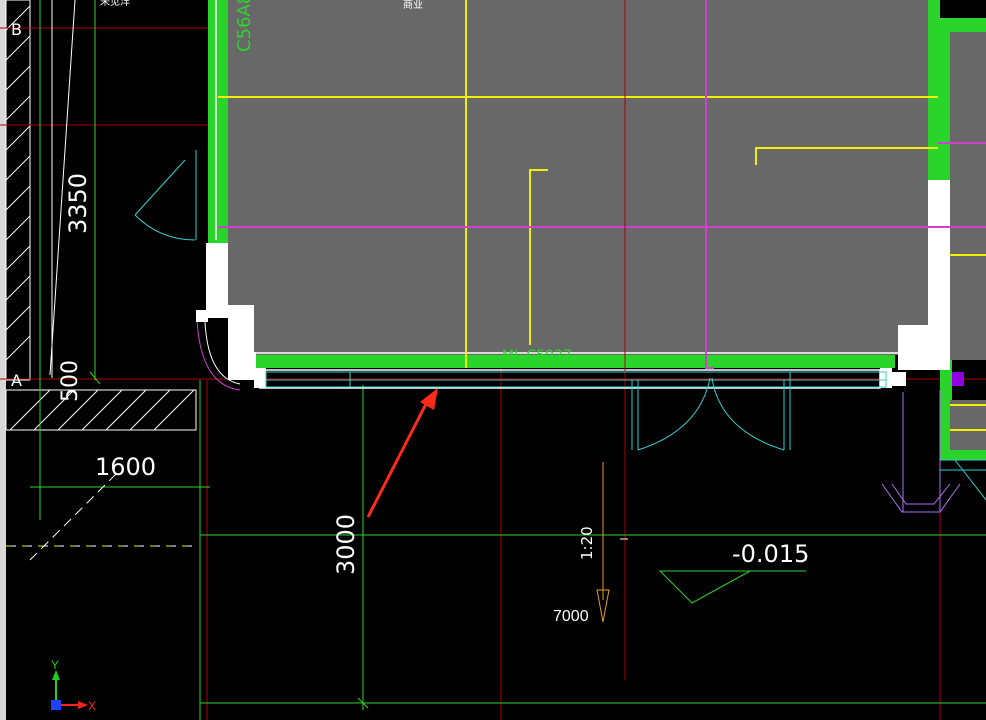 This screenshot has height=720, width=986. What do you see at coordinates (770, 554) in the screenshot?
I see `level-label: -0.015` at bounding box center [770, 554].